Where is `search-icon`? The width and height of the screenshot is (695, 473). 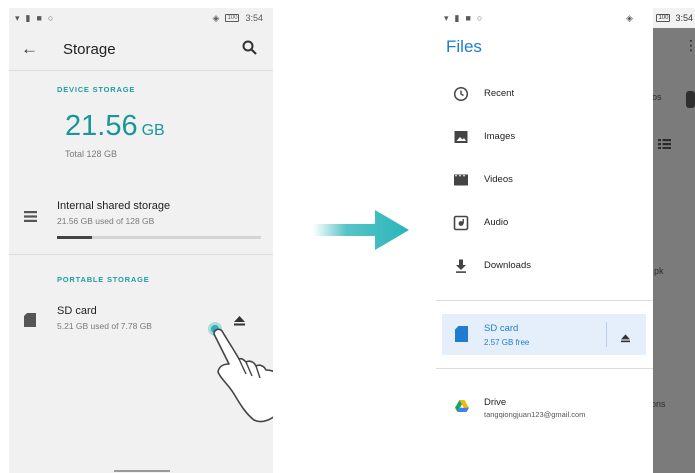
search-icon is located at coordinates (251, 49).